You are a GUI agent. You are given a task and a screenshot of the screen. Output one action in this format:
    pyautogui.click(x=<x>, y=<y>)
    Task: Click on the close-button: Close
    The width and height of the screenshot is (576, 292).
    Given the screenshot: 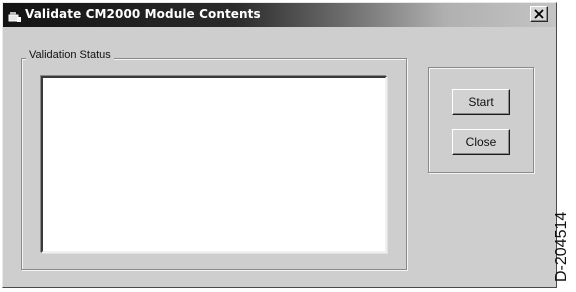 What is the action you would take?
    pyautogui.click(x=481, y=142)
    